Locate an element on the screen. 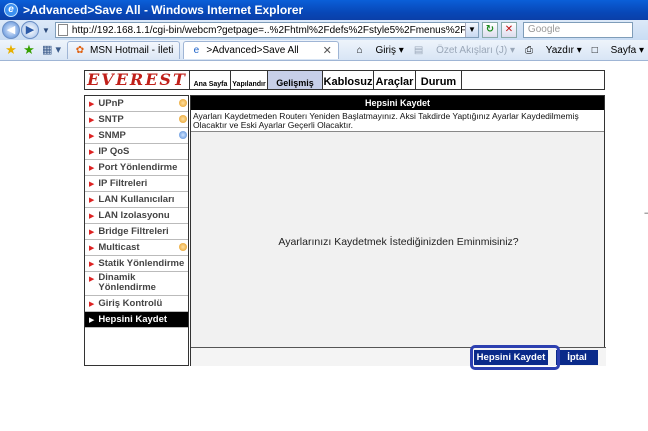 The height and width of the screenshot is (431, 648). stop-icon: ✕ is located at coordinates (508, 30).